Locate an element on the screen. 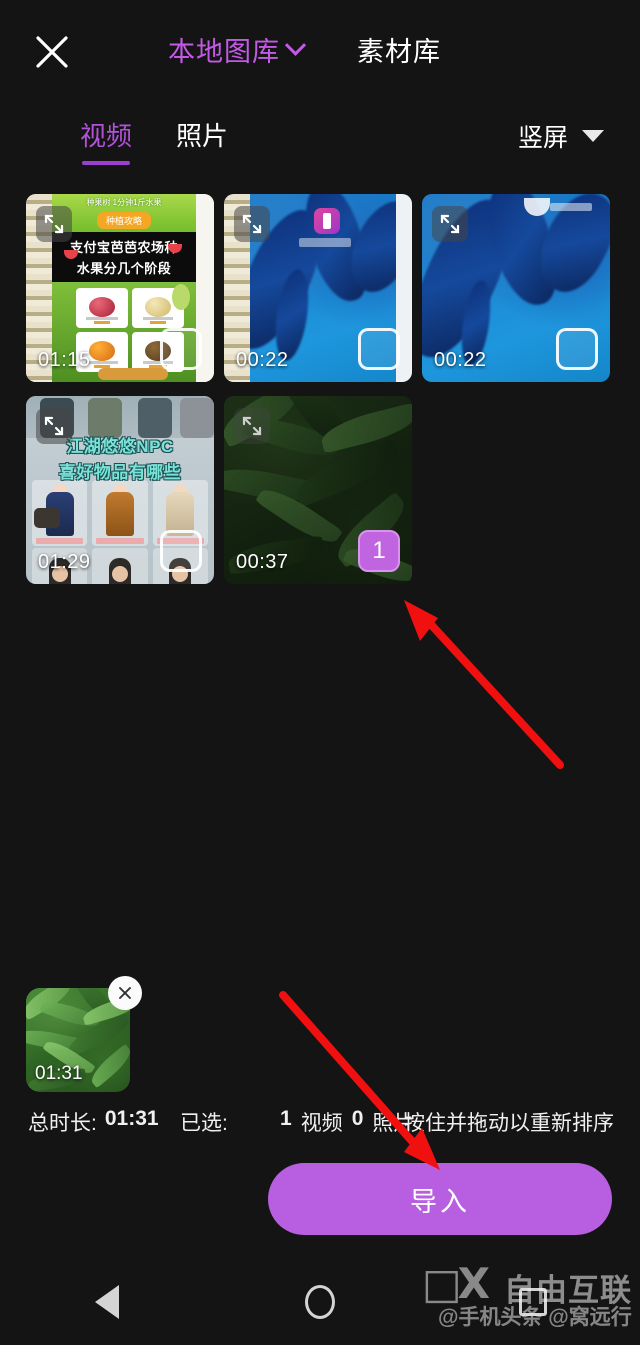 This screenshot has width=640, height=1345. tab-local-gallery-label: 本地图库 is located at coordinates (224, 52).